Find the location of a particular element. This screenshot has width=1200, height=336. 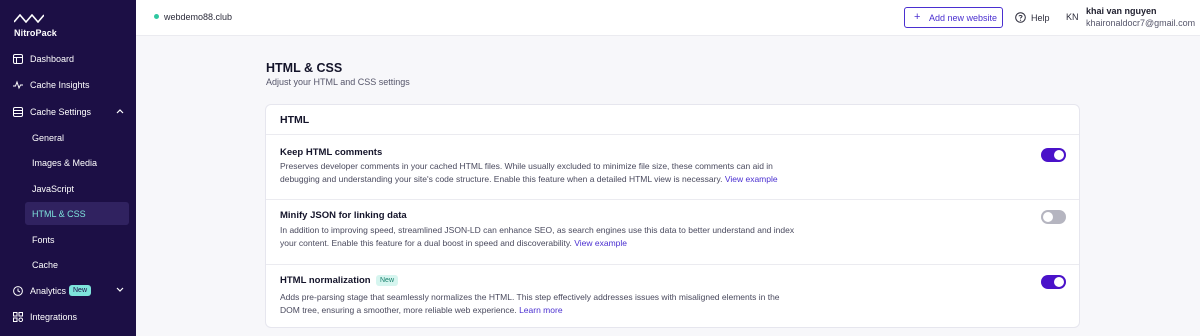

sidebar-item-label: Cache Insights is located at coordinates (60, 85).